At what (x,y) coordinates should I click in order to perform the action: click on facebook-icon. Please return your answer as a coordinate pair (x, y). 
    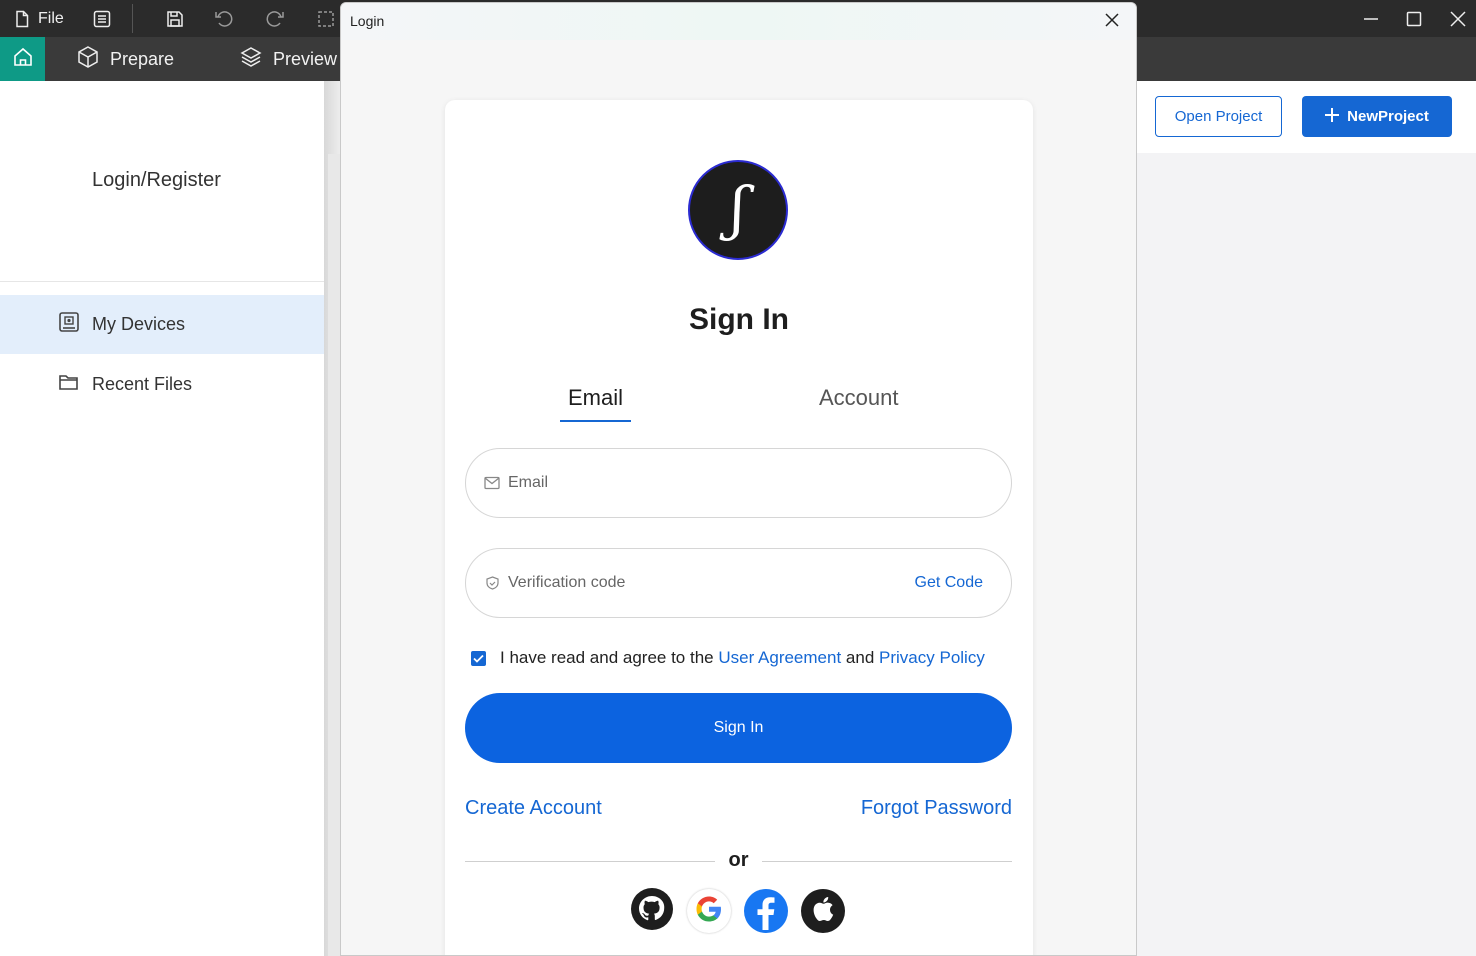
    Looking at the image, I should click on (766, 911).